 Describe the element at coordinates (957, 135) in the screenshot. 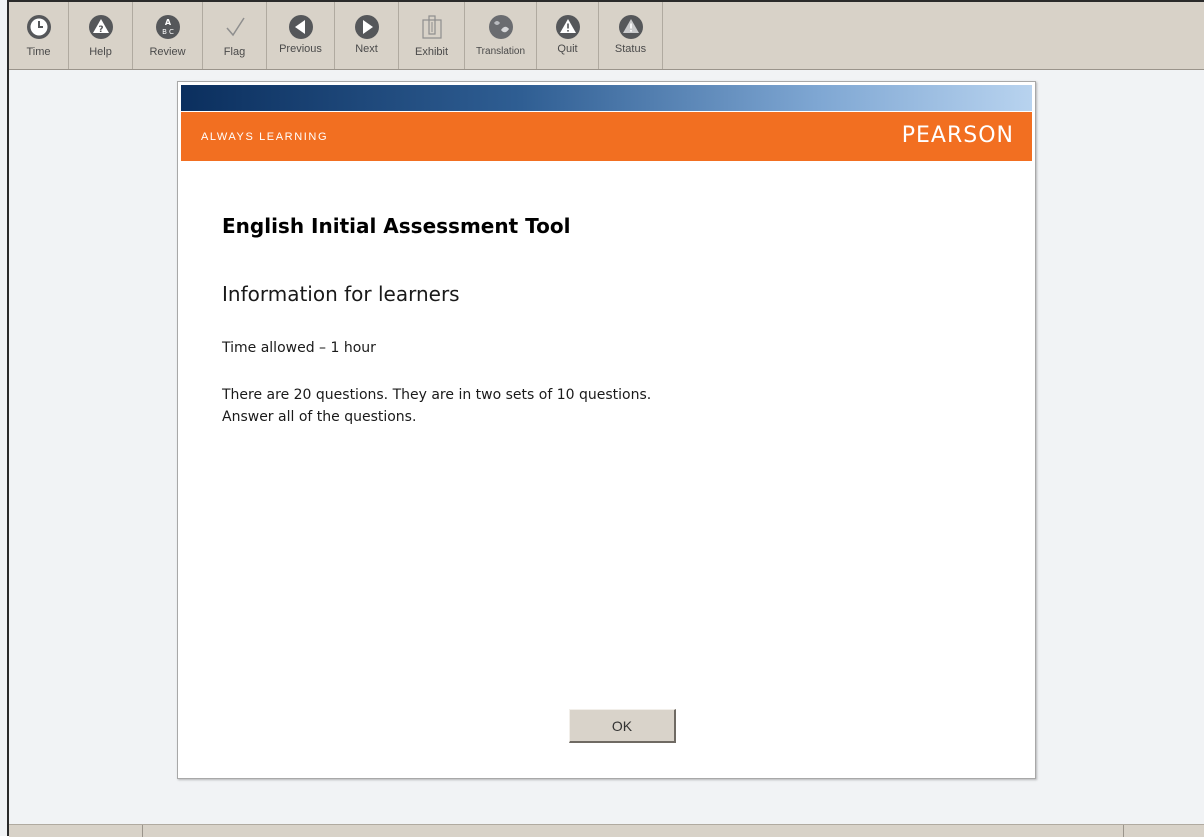

I see `pearson-logo: PEARSON` at that location.